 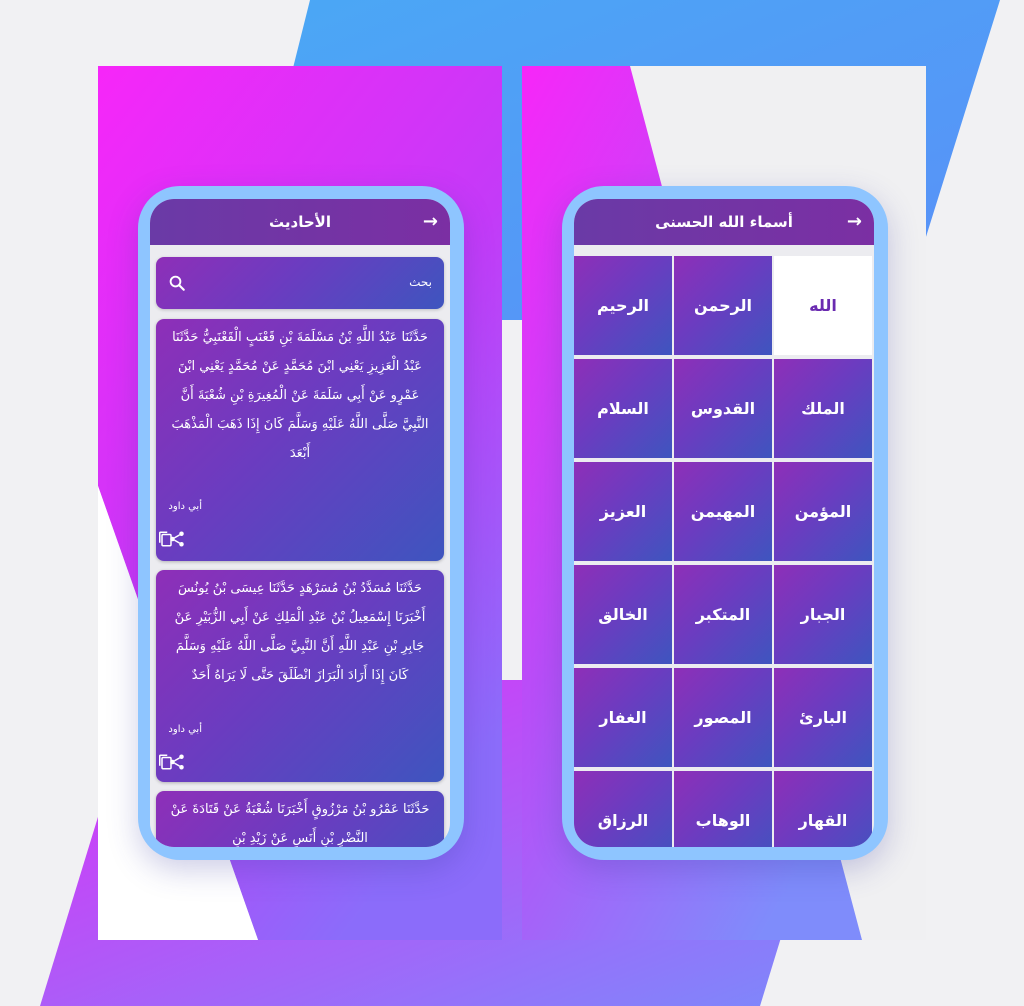 I want to click on name-tile: الخالق, so click(x=623, y=614).